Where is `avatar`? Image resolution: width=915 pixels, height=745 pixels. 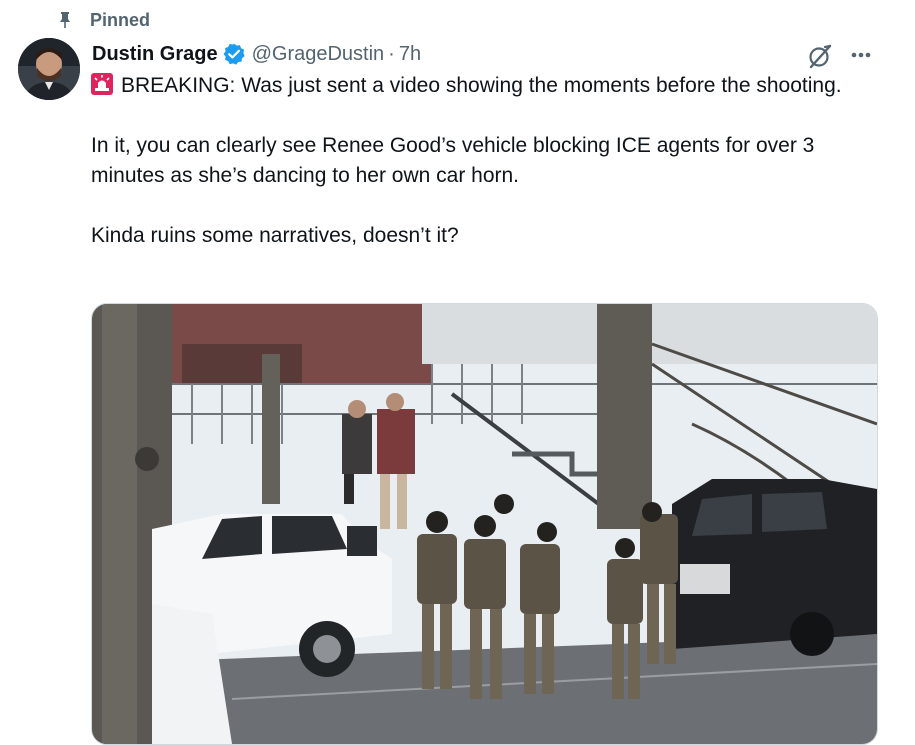 avatar is located at coordinates (49, 69).